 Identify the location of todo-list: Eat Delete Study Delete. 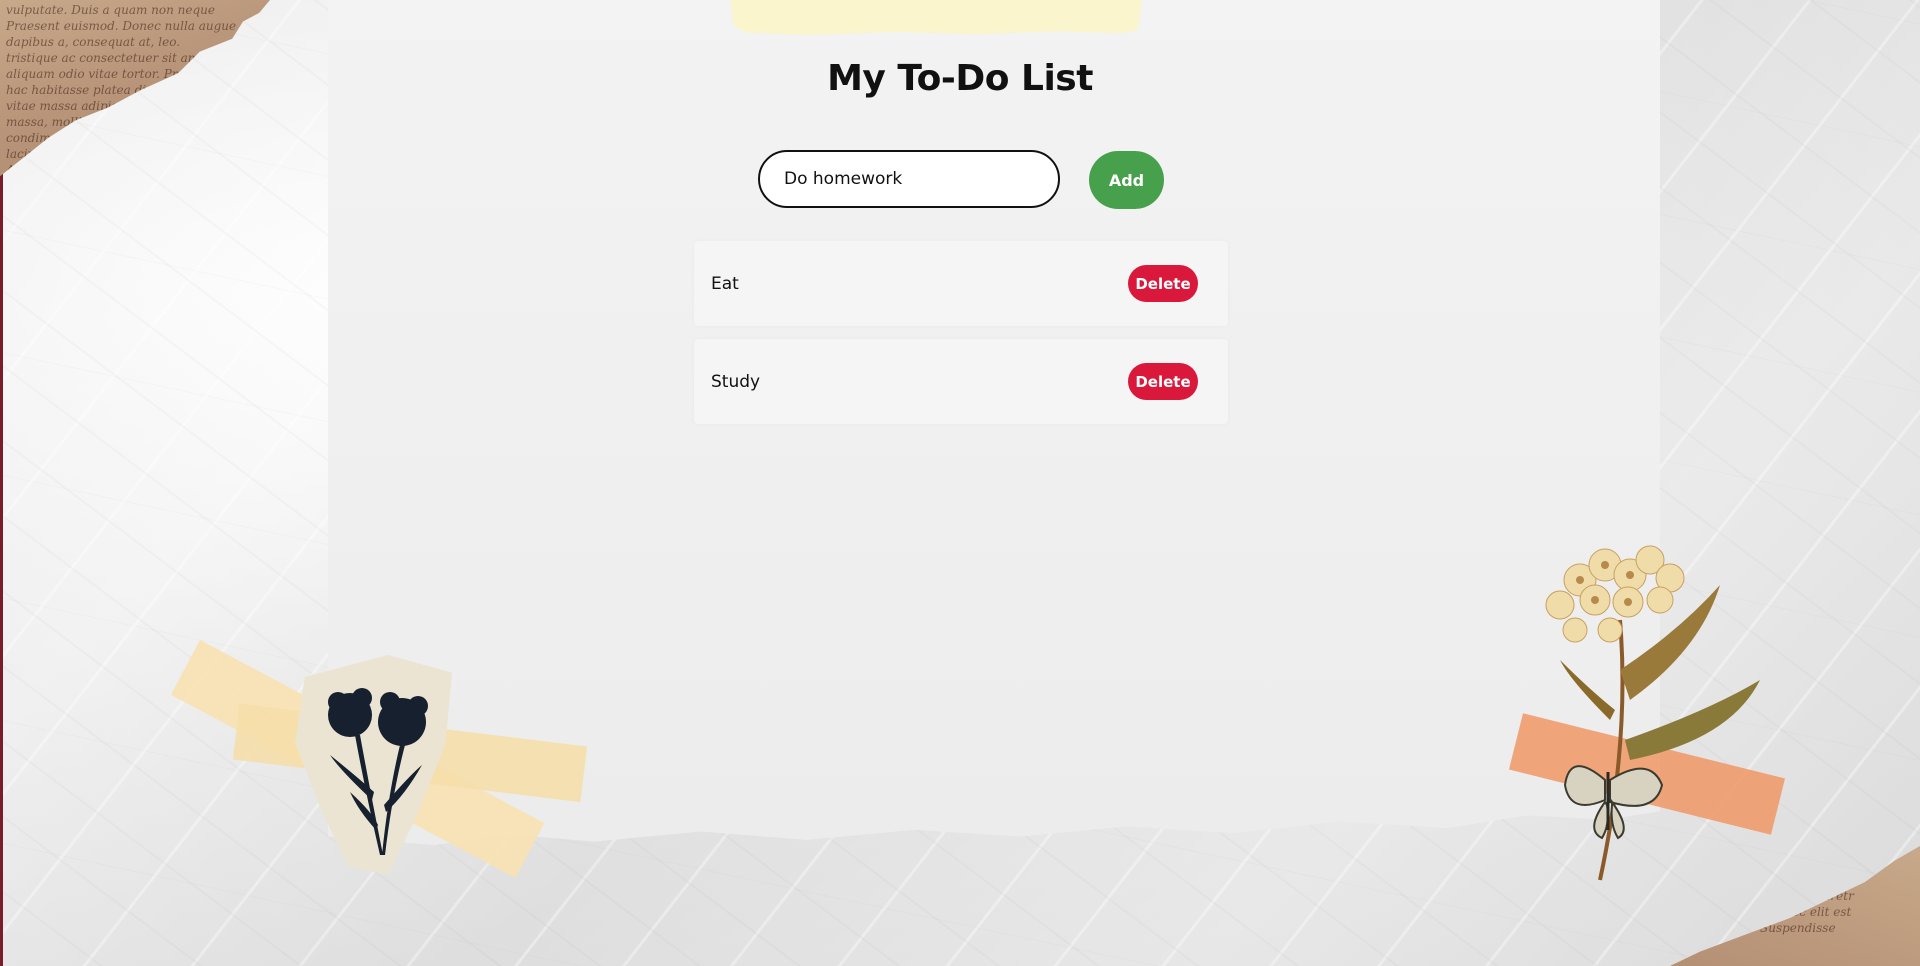
(961, 339).